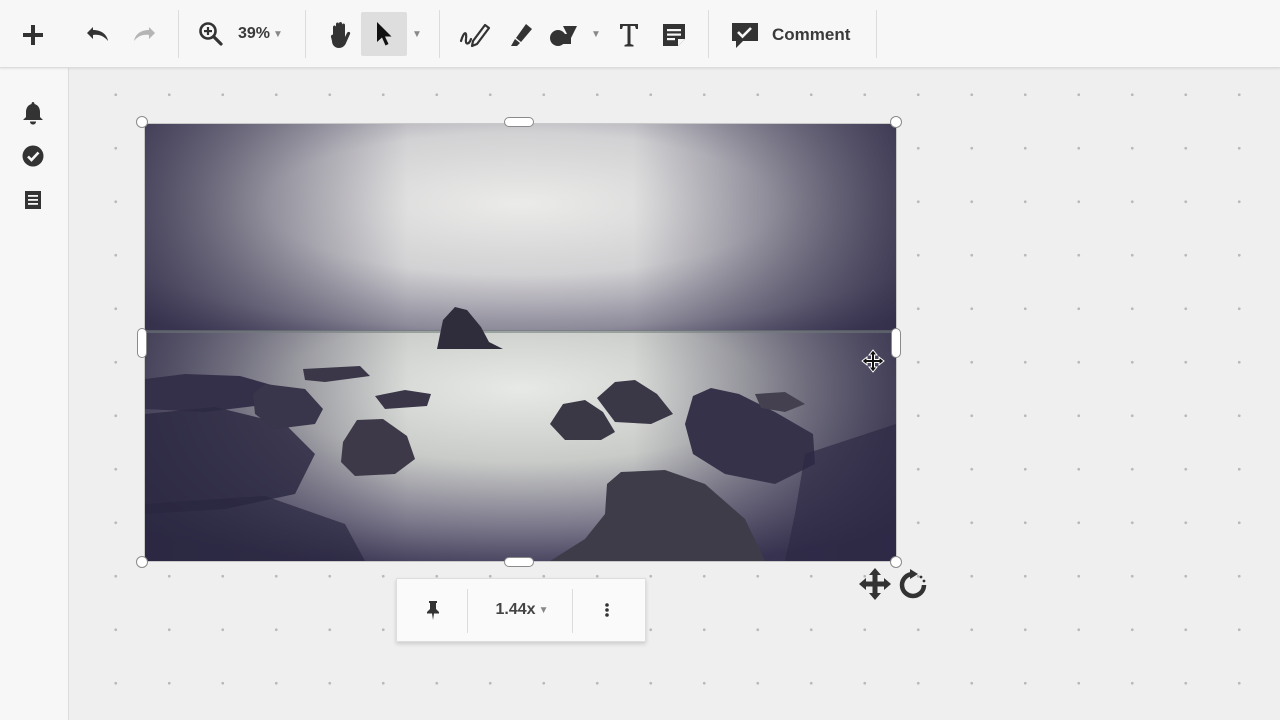  What do you see at coordinates (515, 609) in the screenshot?
I see `scale-value: 1.44x` at bounding box center [515, 609].